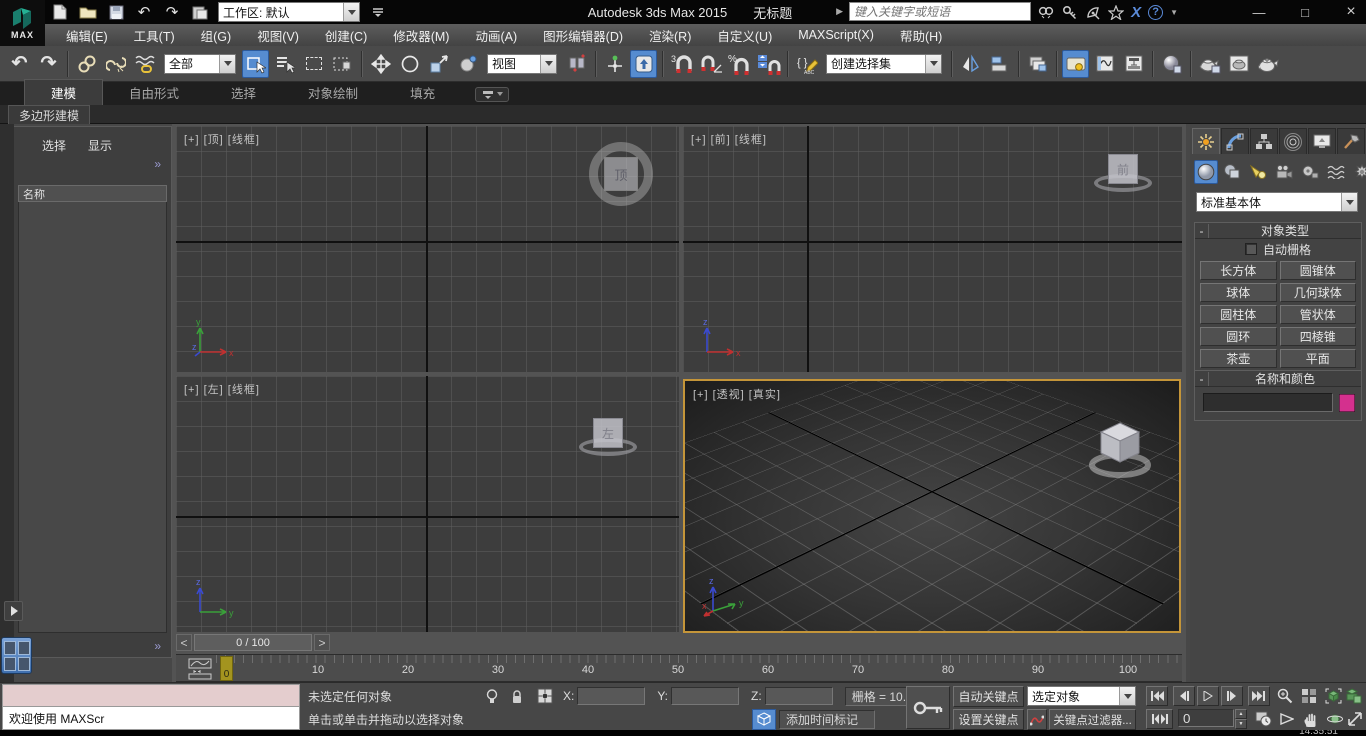 The image size is (1366, 736). What do you see at coordinates (342, 64) in the screenshot?
I see `window-crossing-toggle-icon` at bounding box center [342, 64].